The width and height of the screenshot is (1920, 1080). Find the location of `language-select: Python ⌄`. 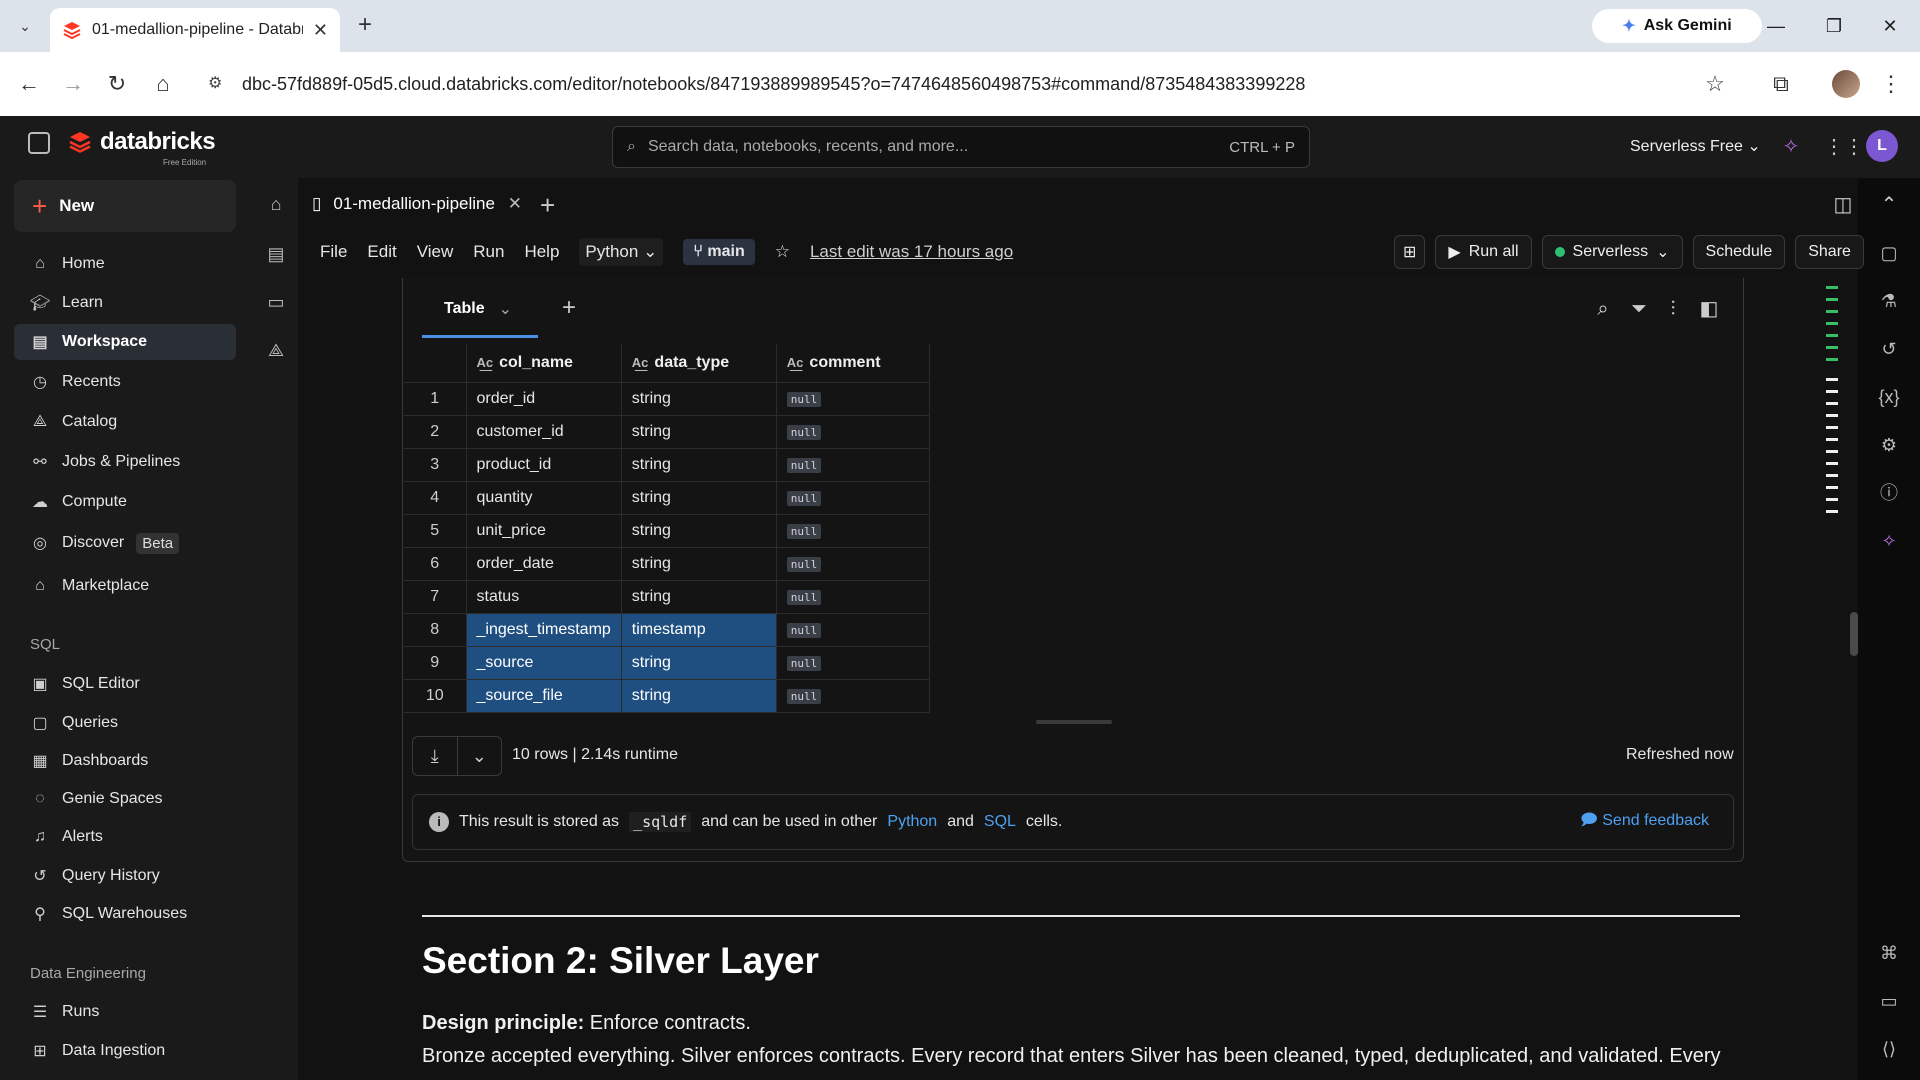

language-select: Python ⌄ is located at coordinates (621, 252).